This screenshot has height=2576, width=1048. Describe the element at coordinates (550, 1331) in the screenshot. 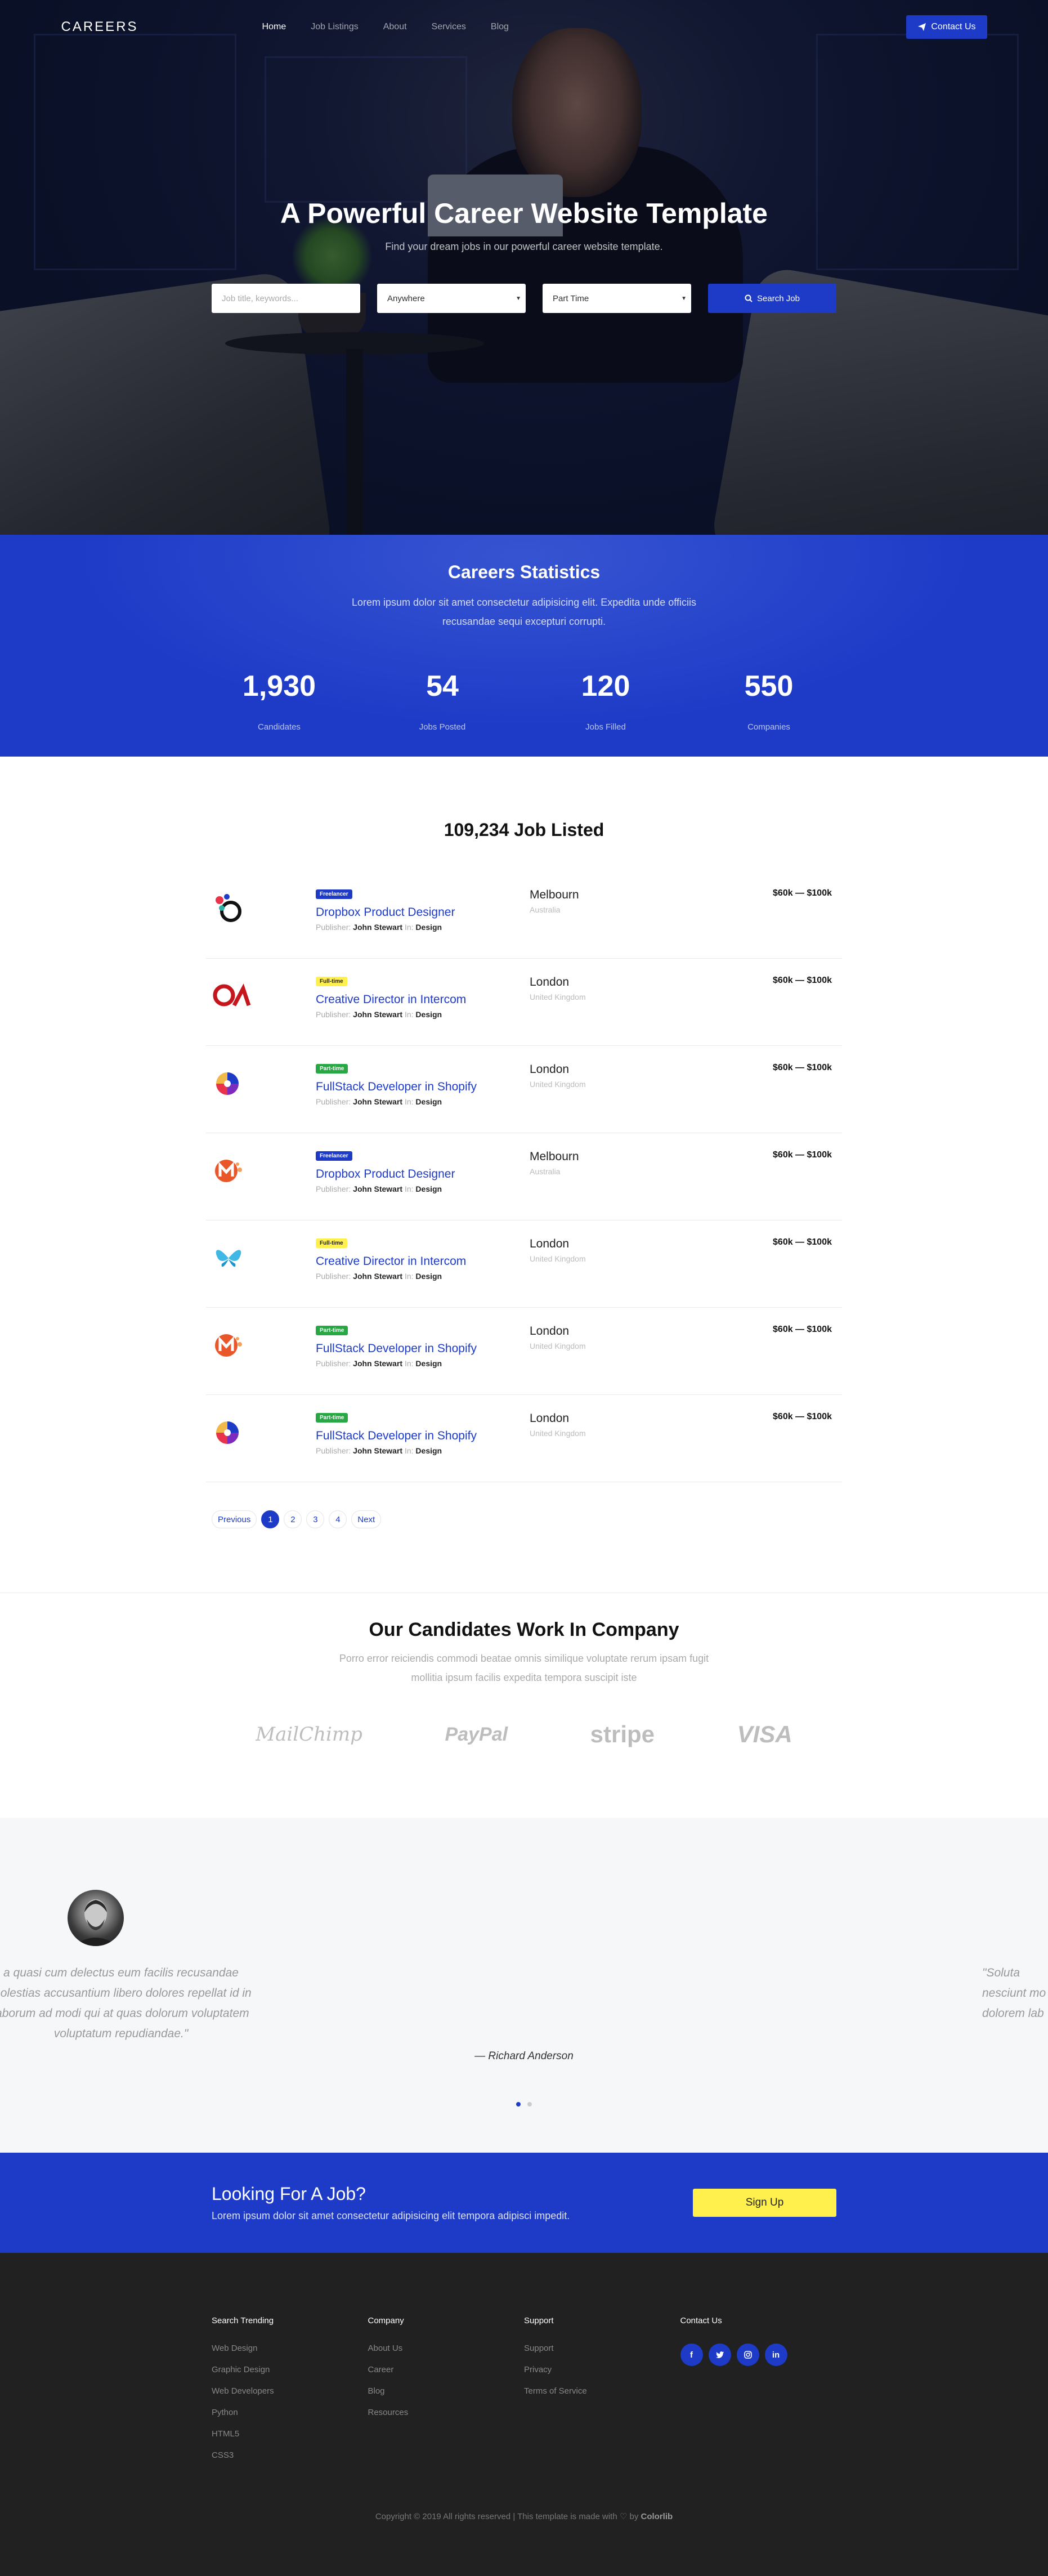

I see `job-city: London` at that location.